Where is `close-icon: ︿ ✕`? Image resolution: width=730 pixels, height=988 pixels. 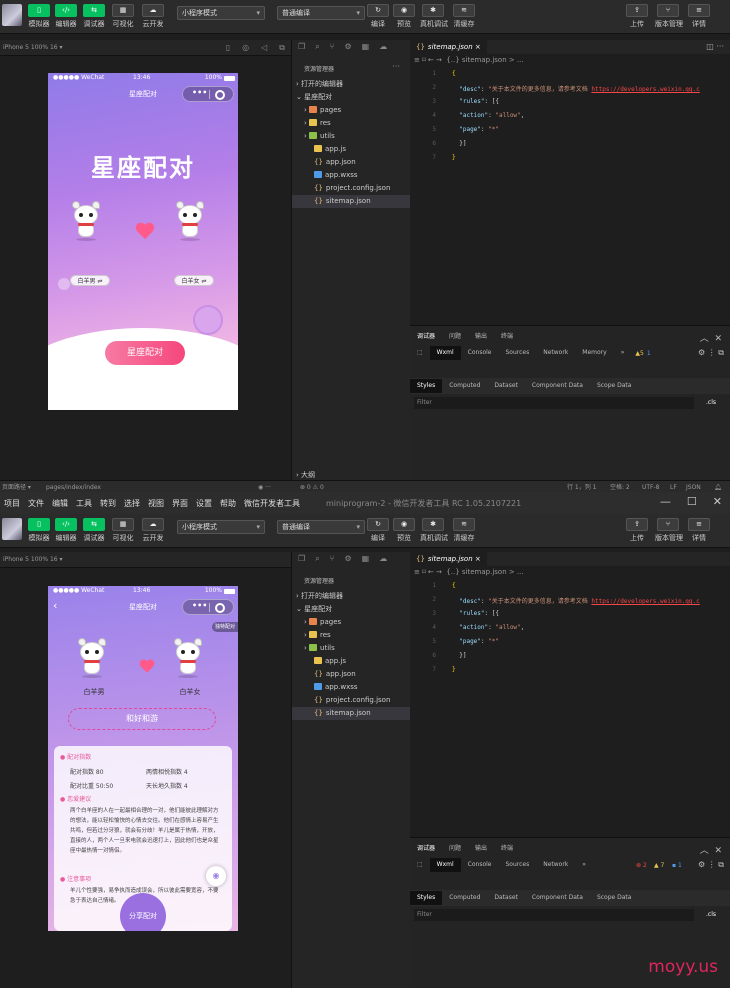
close-icon: ︿ ✕ is located at coordinates (711, 849).